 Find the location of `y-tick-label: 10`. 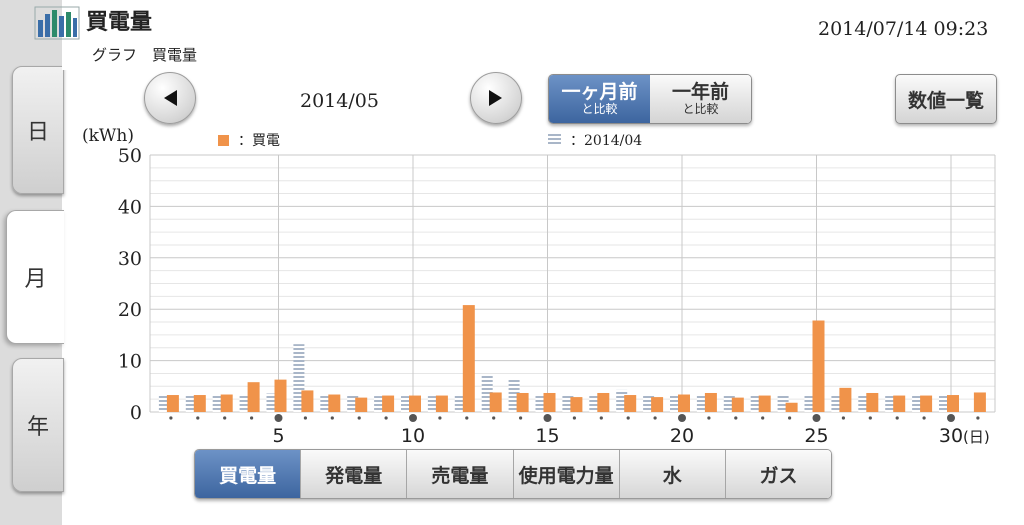

y-tick-label: 10 is located at coordinates (130, 362).